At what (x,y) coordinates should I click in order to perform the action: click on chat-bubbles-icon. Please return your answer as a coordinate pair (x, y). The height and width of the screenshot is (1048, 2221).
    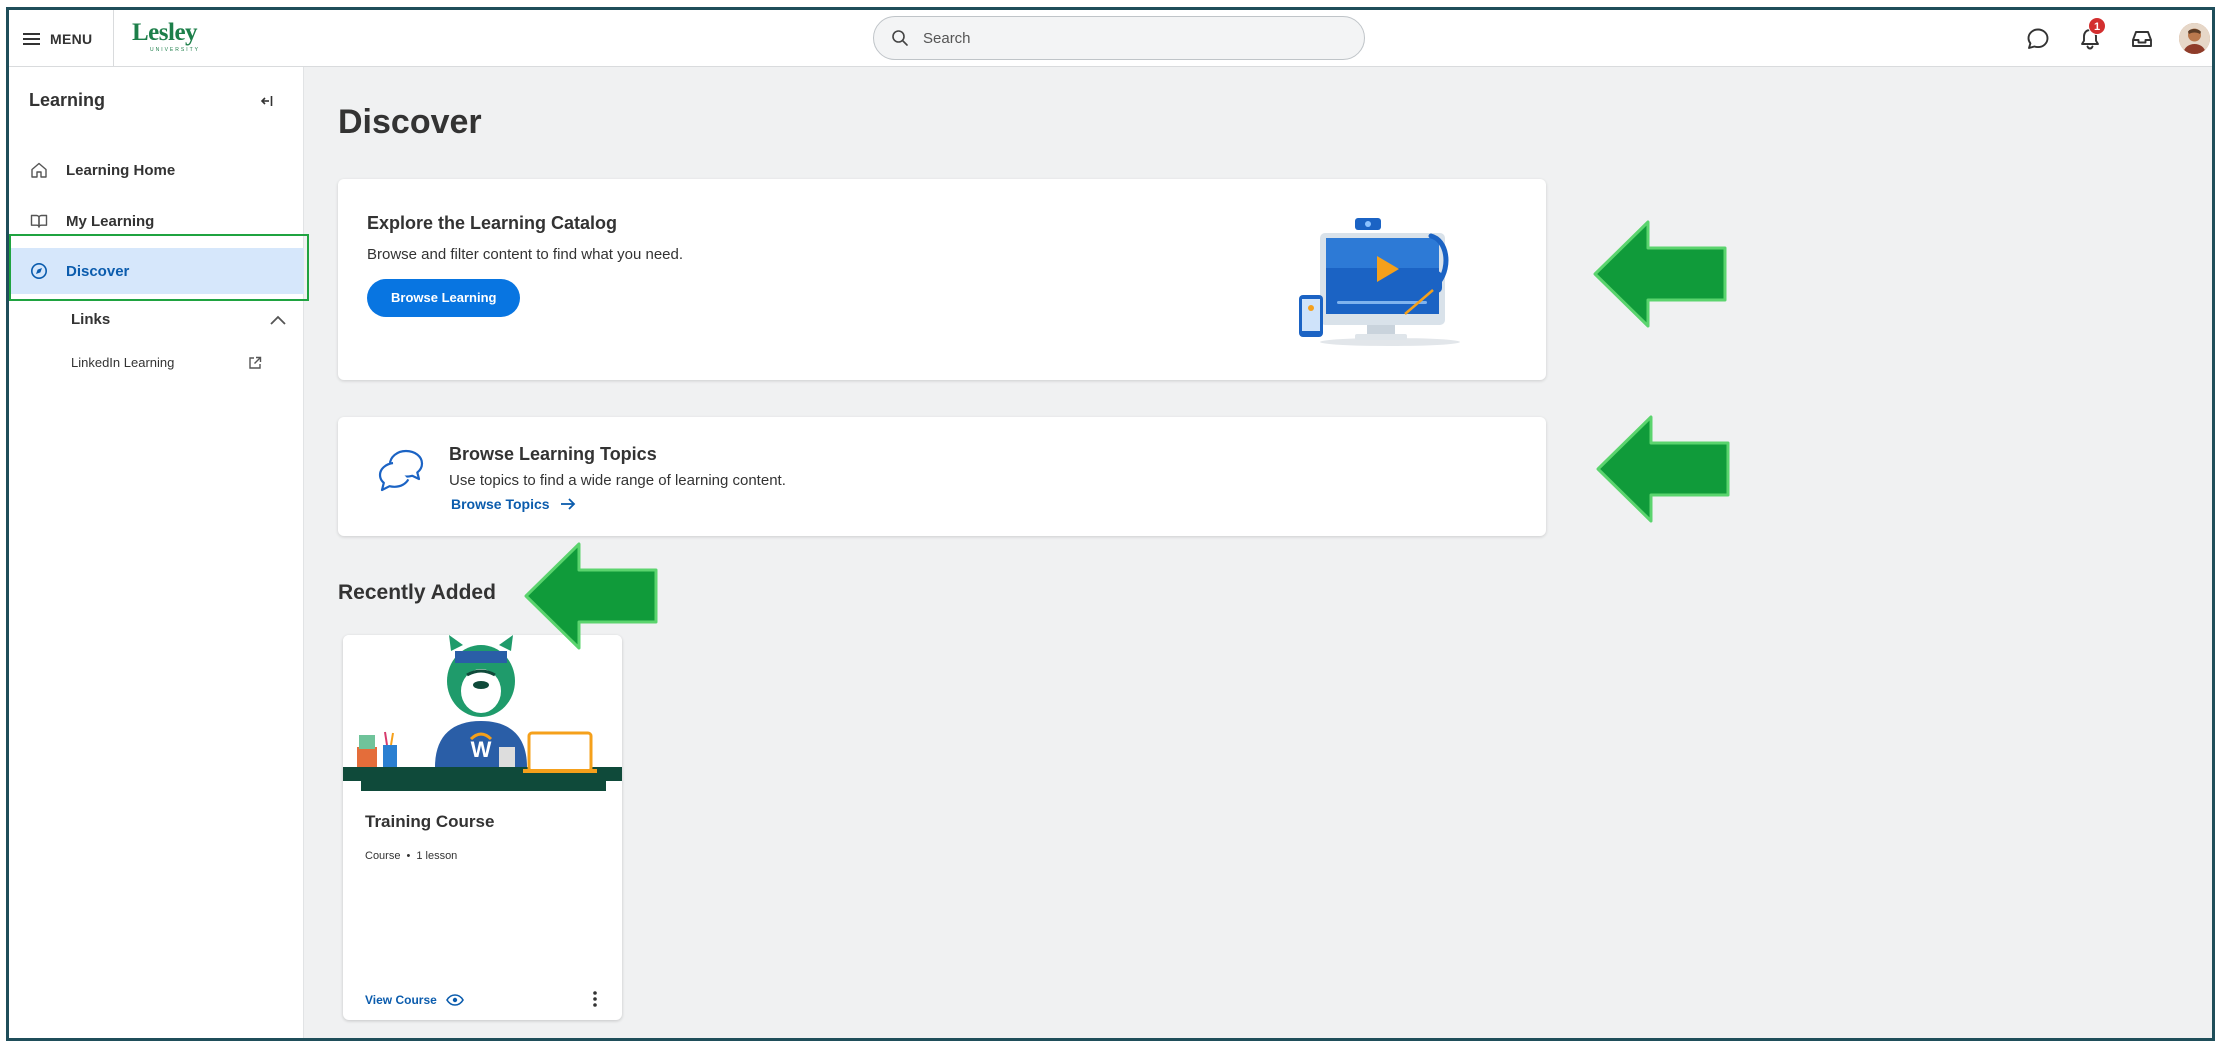
    Looking at the image, I should click on (401, 470).